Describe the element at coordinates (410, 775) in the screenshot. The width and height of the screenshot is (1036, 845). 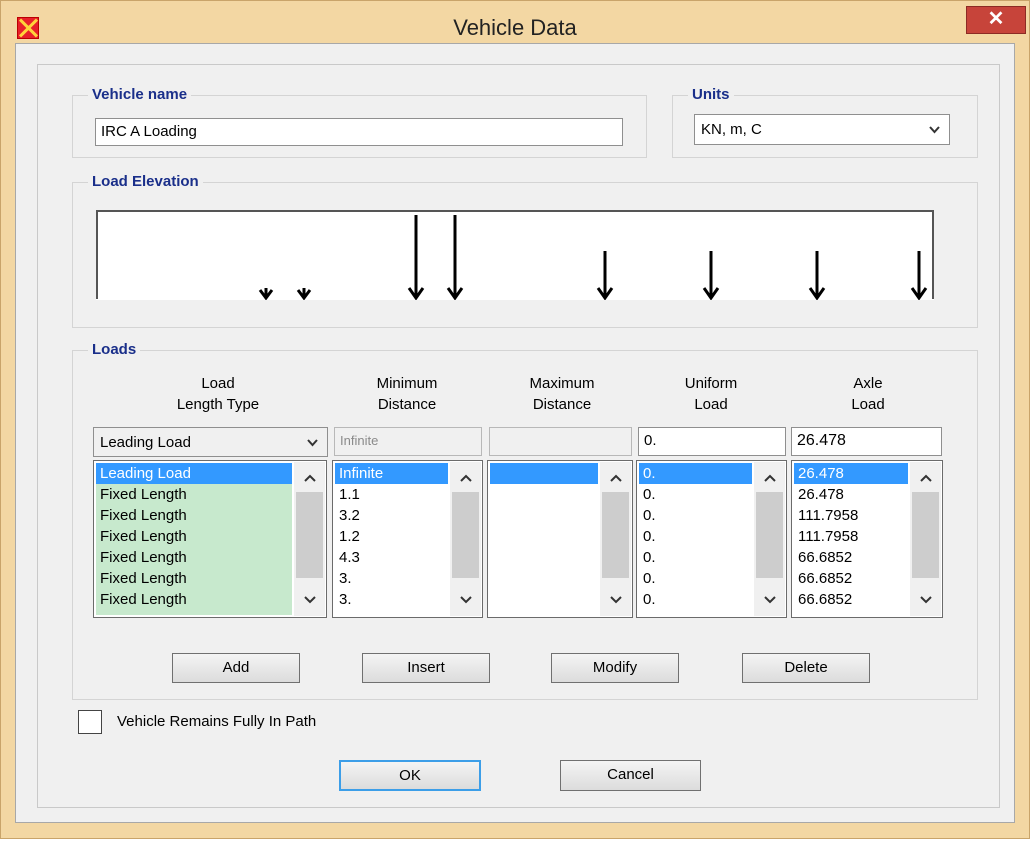
I see `ok-button: OK` at that location.